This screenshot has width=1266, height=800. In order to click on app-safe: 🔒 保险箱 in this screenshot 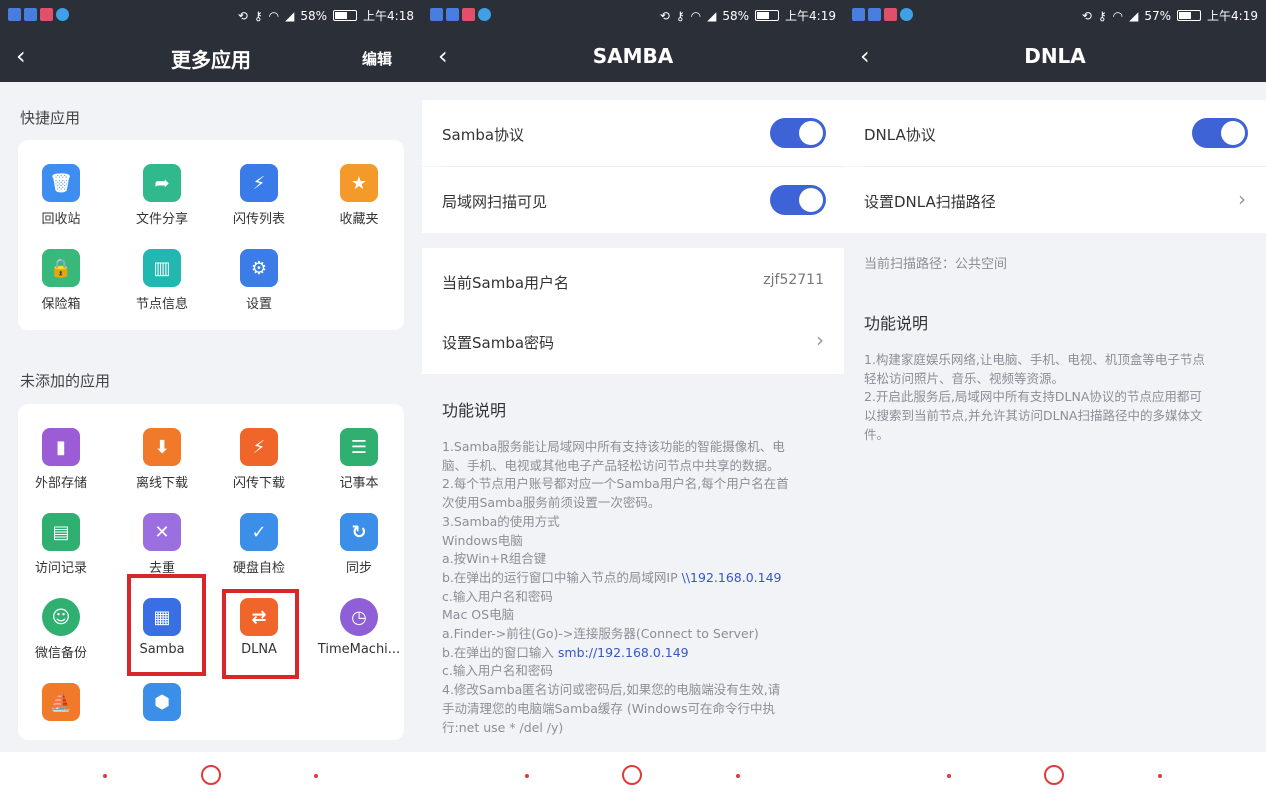, I will do `click(61, 280)`.